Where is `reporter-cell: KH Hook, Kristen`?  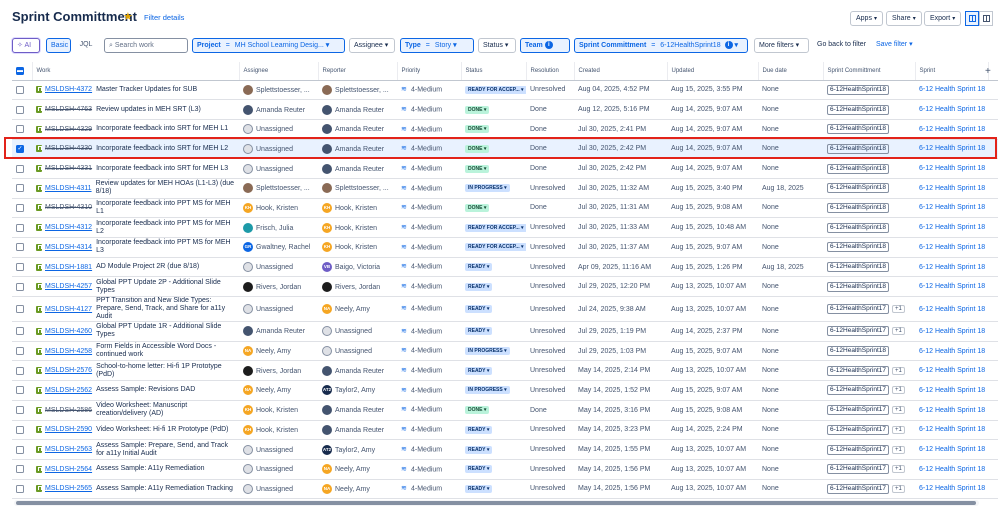
reporter-cell: KH Hook, Kristen is located at coordinates (357, 247).